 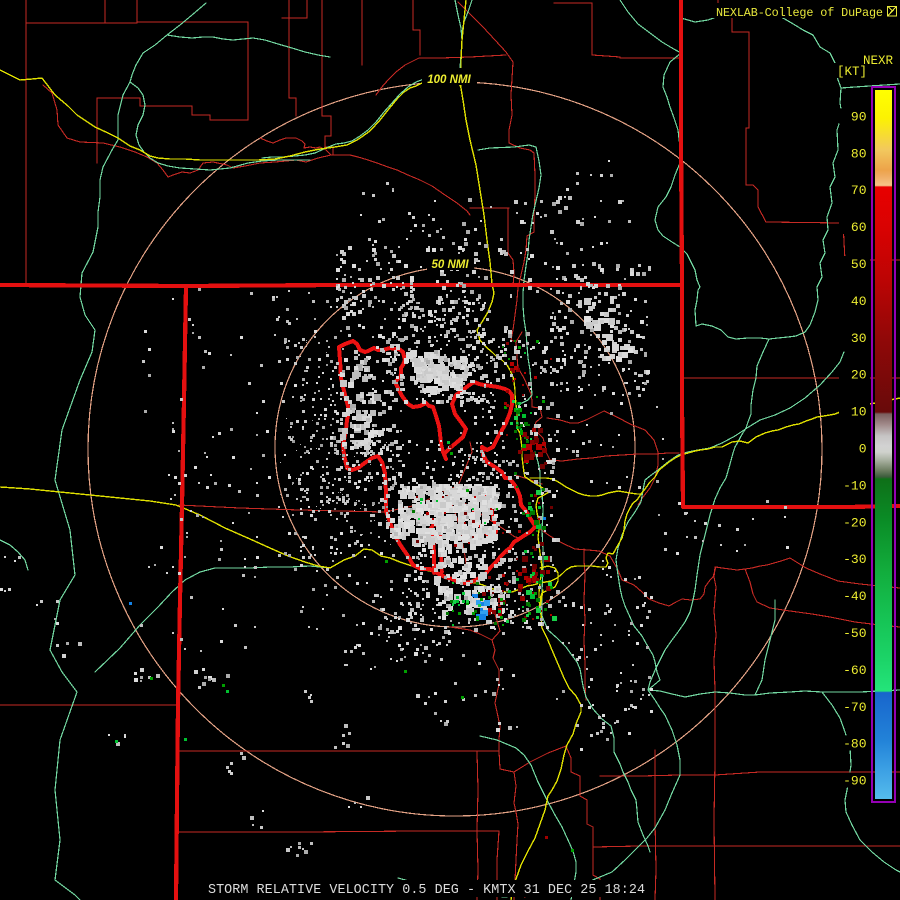 I want to click on svg-text: -70, so click(x=854, y=707).